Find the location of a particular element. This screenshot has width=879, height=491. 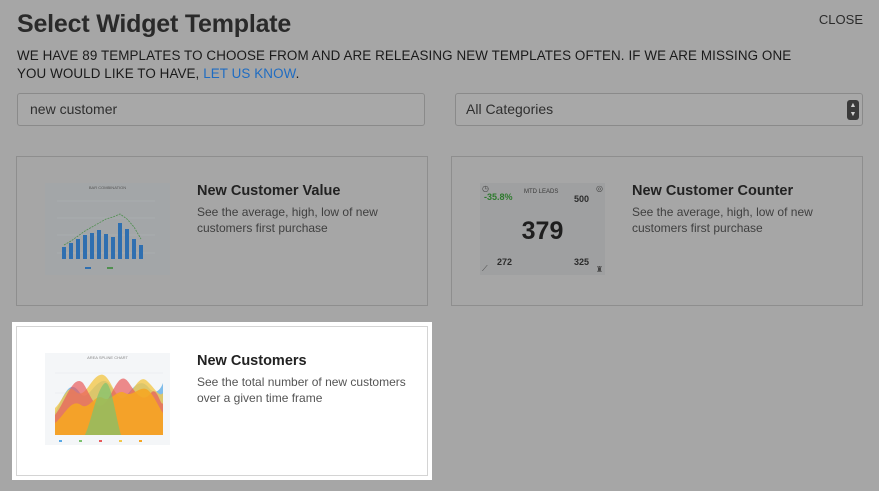

search-input: new customer is located at coordinates (221, 109).